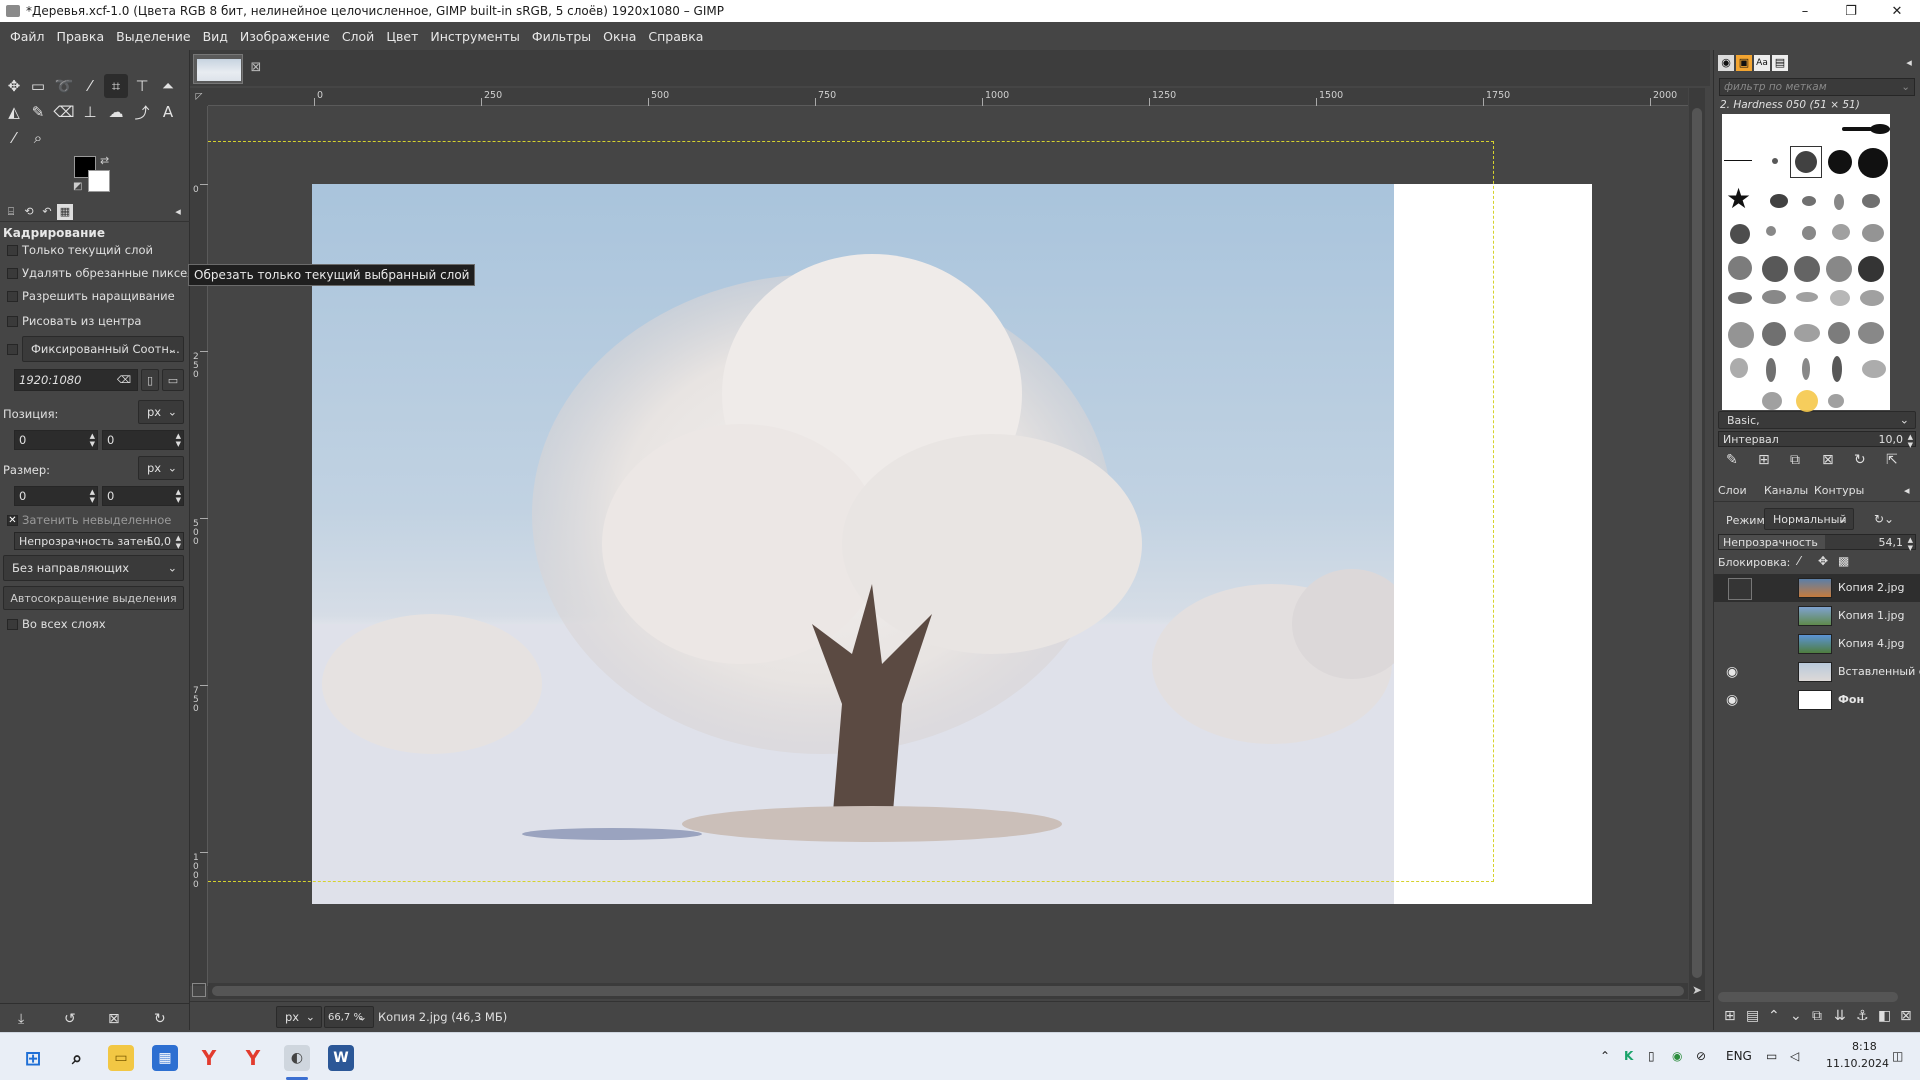  Describe the element at coordinates (1771, 1056) in the screenshot. I see `display-icon: ▭` at that location.